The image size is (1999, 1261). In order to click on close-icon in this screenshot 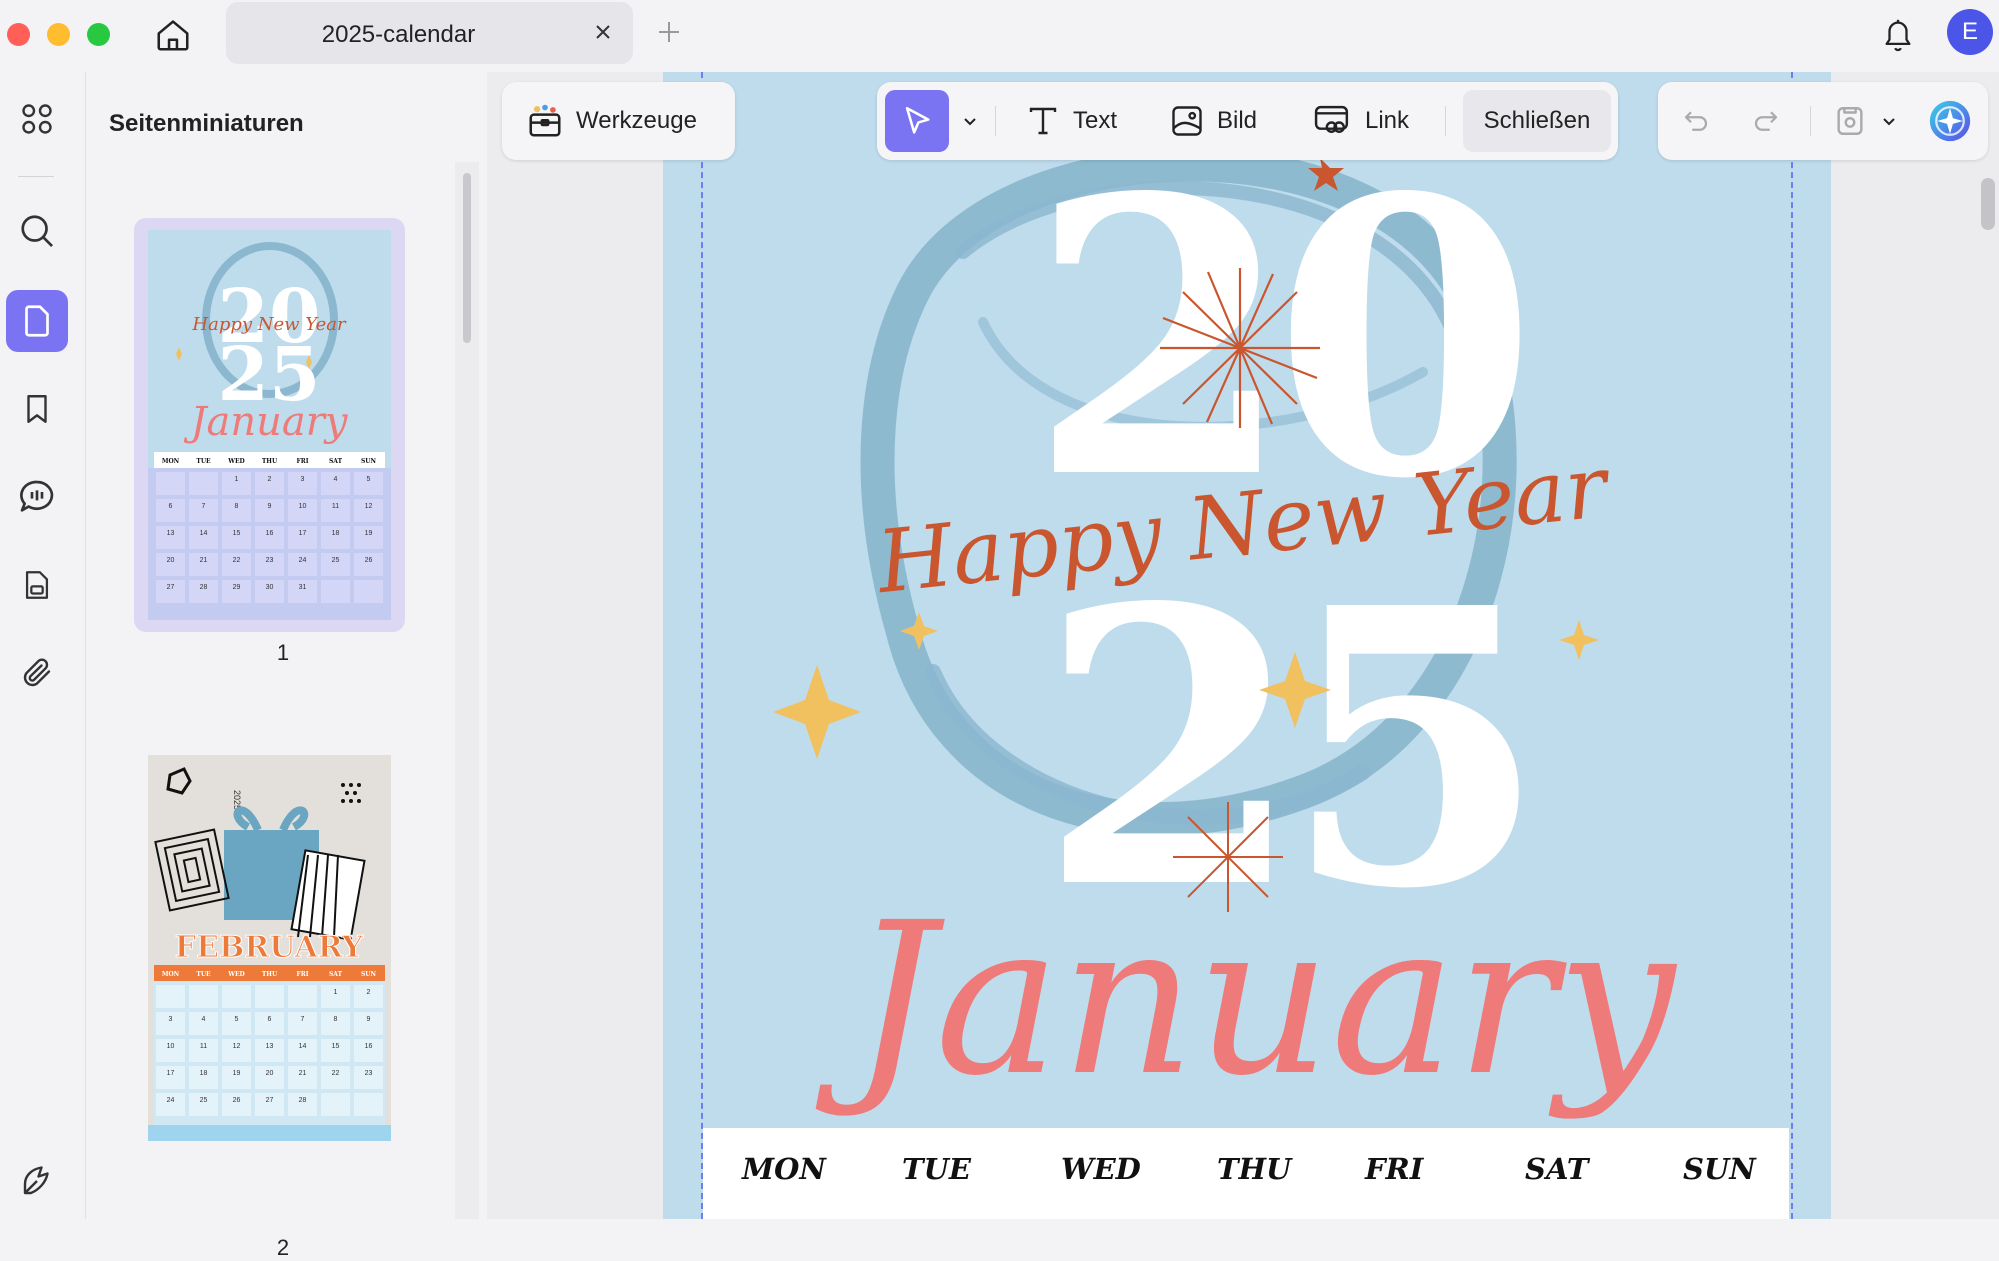, I will do `click(603, 32)`.